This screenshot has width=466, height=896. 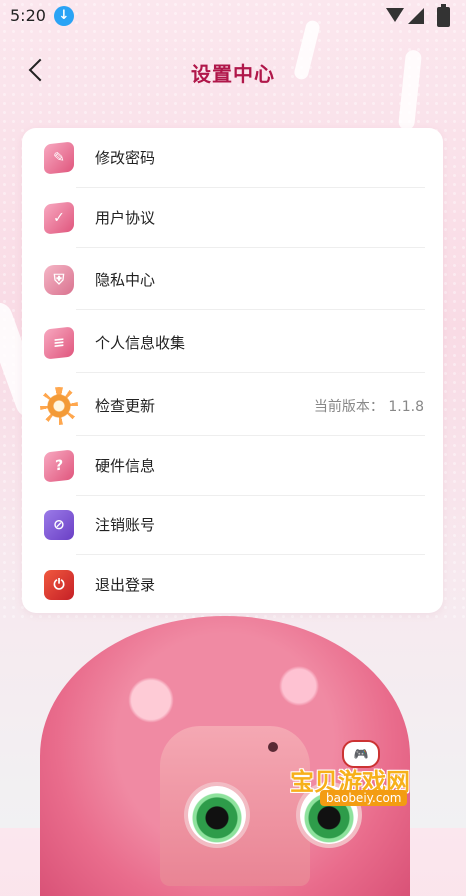 I want to click on question-icon: ?, so click(x=59, y=466).